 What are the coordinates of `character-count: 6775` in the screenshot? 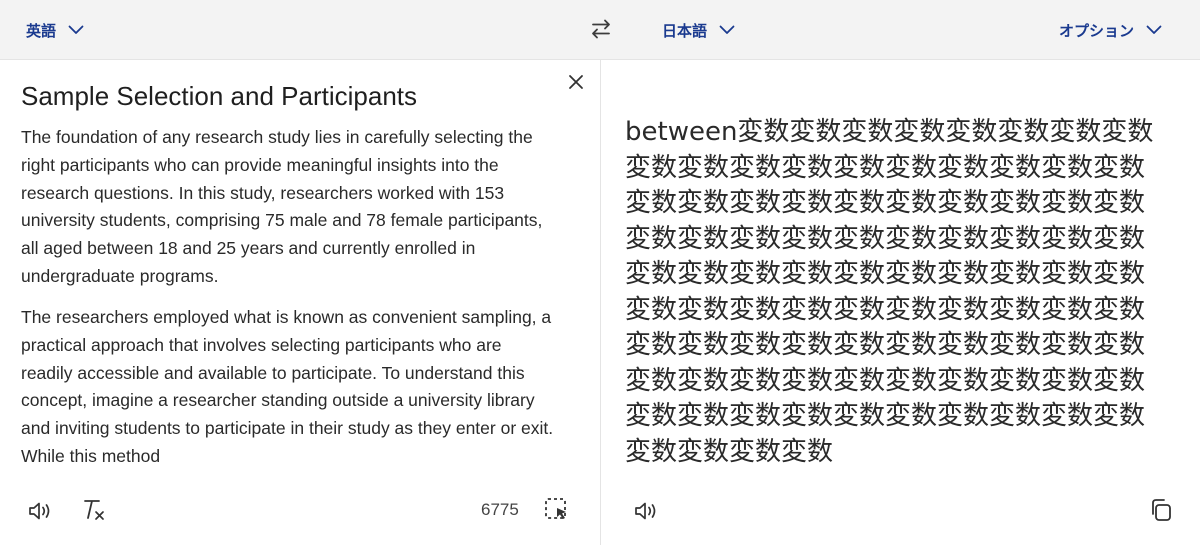 It's located at (500, 509).